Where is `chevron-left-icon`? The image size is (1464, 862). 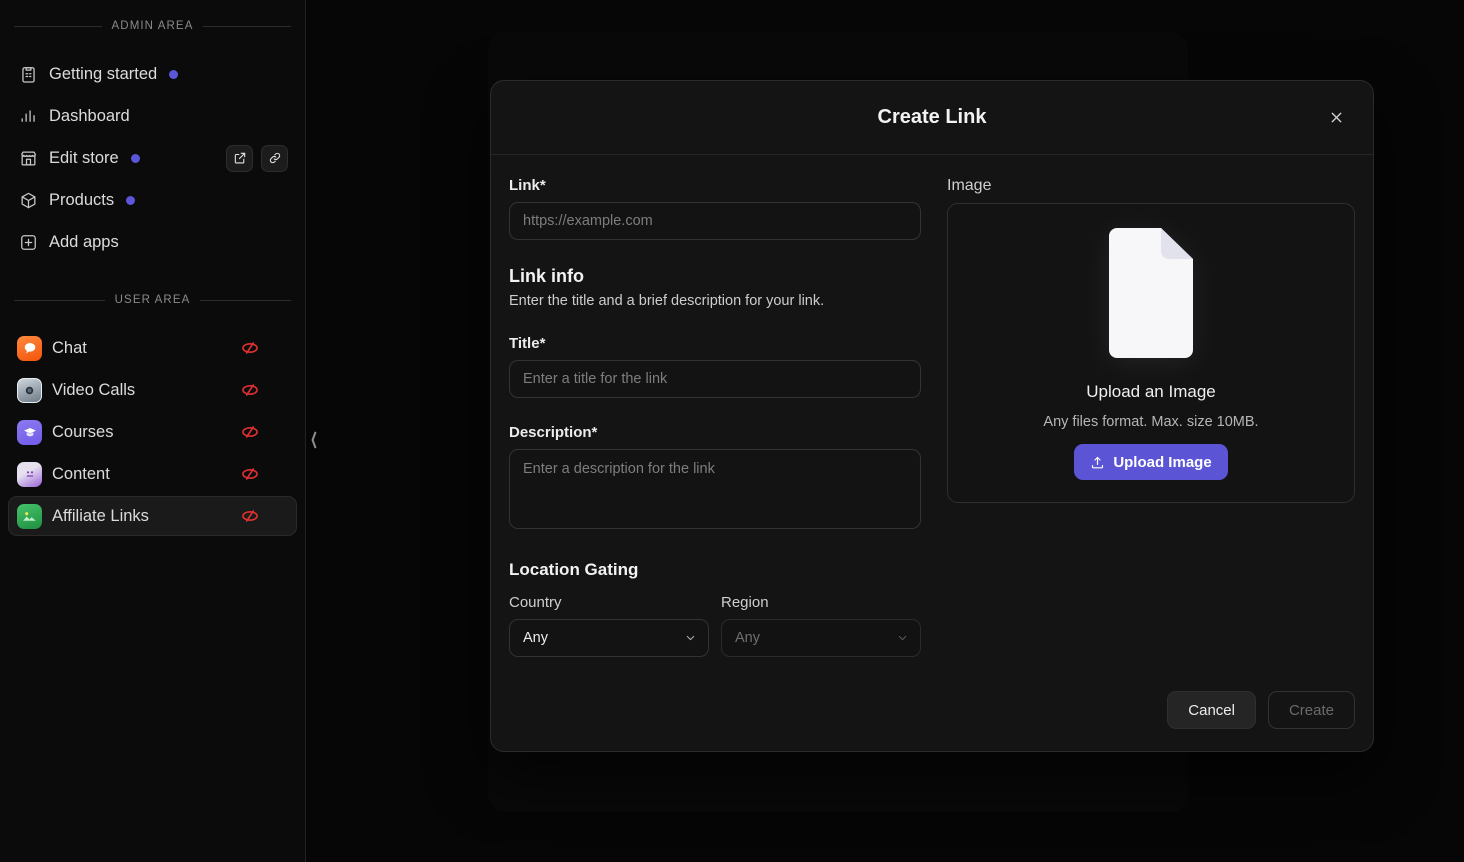
chevron-left-icon is located at coordinates (313, 440).